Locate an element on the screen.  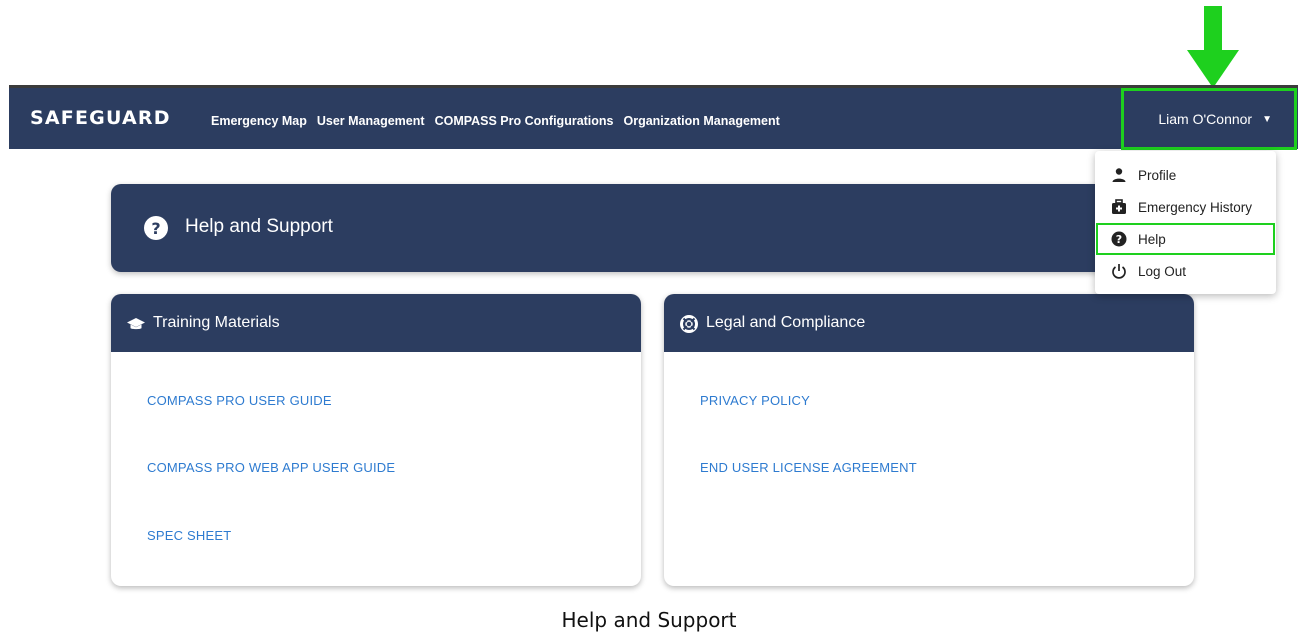
card-header: Training Materials is located at coordinates (376, 323).